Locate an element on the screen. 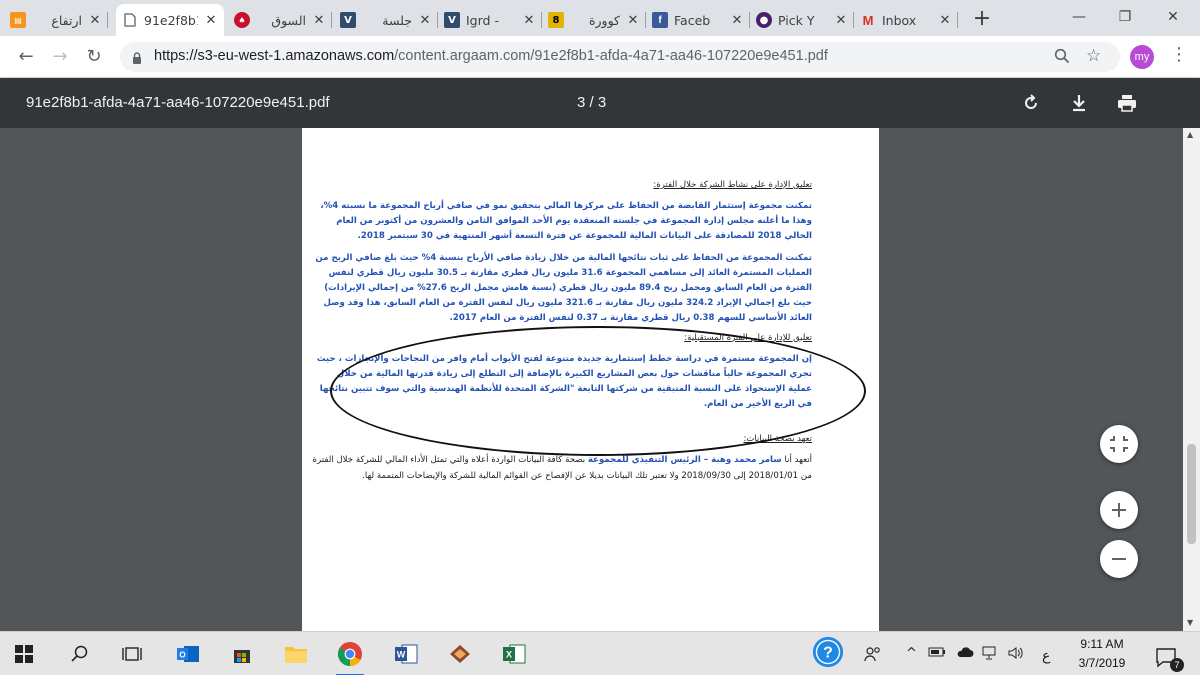  tab-souq: ♠ السوق ✕ is located at coordinates (280, 20).